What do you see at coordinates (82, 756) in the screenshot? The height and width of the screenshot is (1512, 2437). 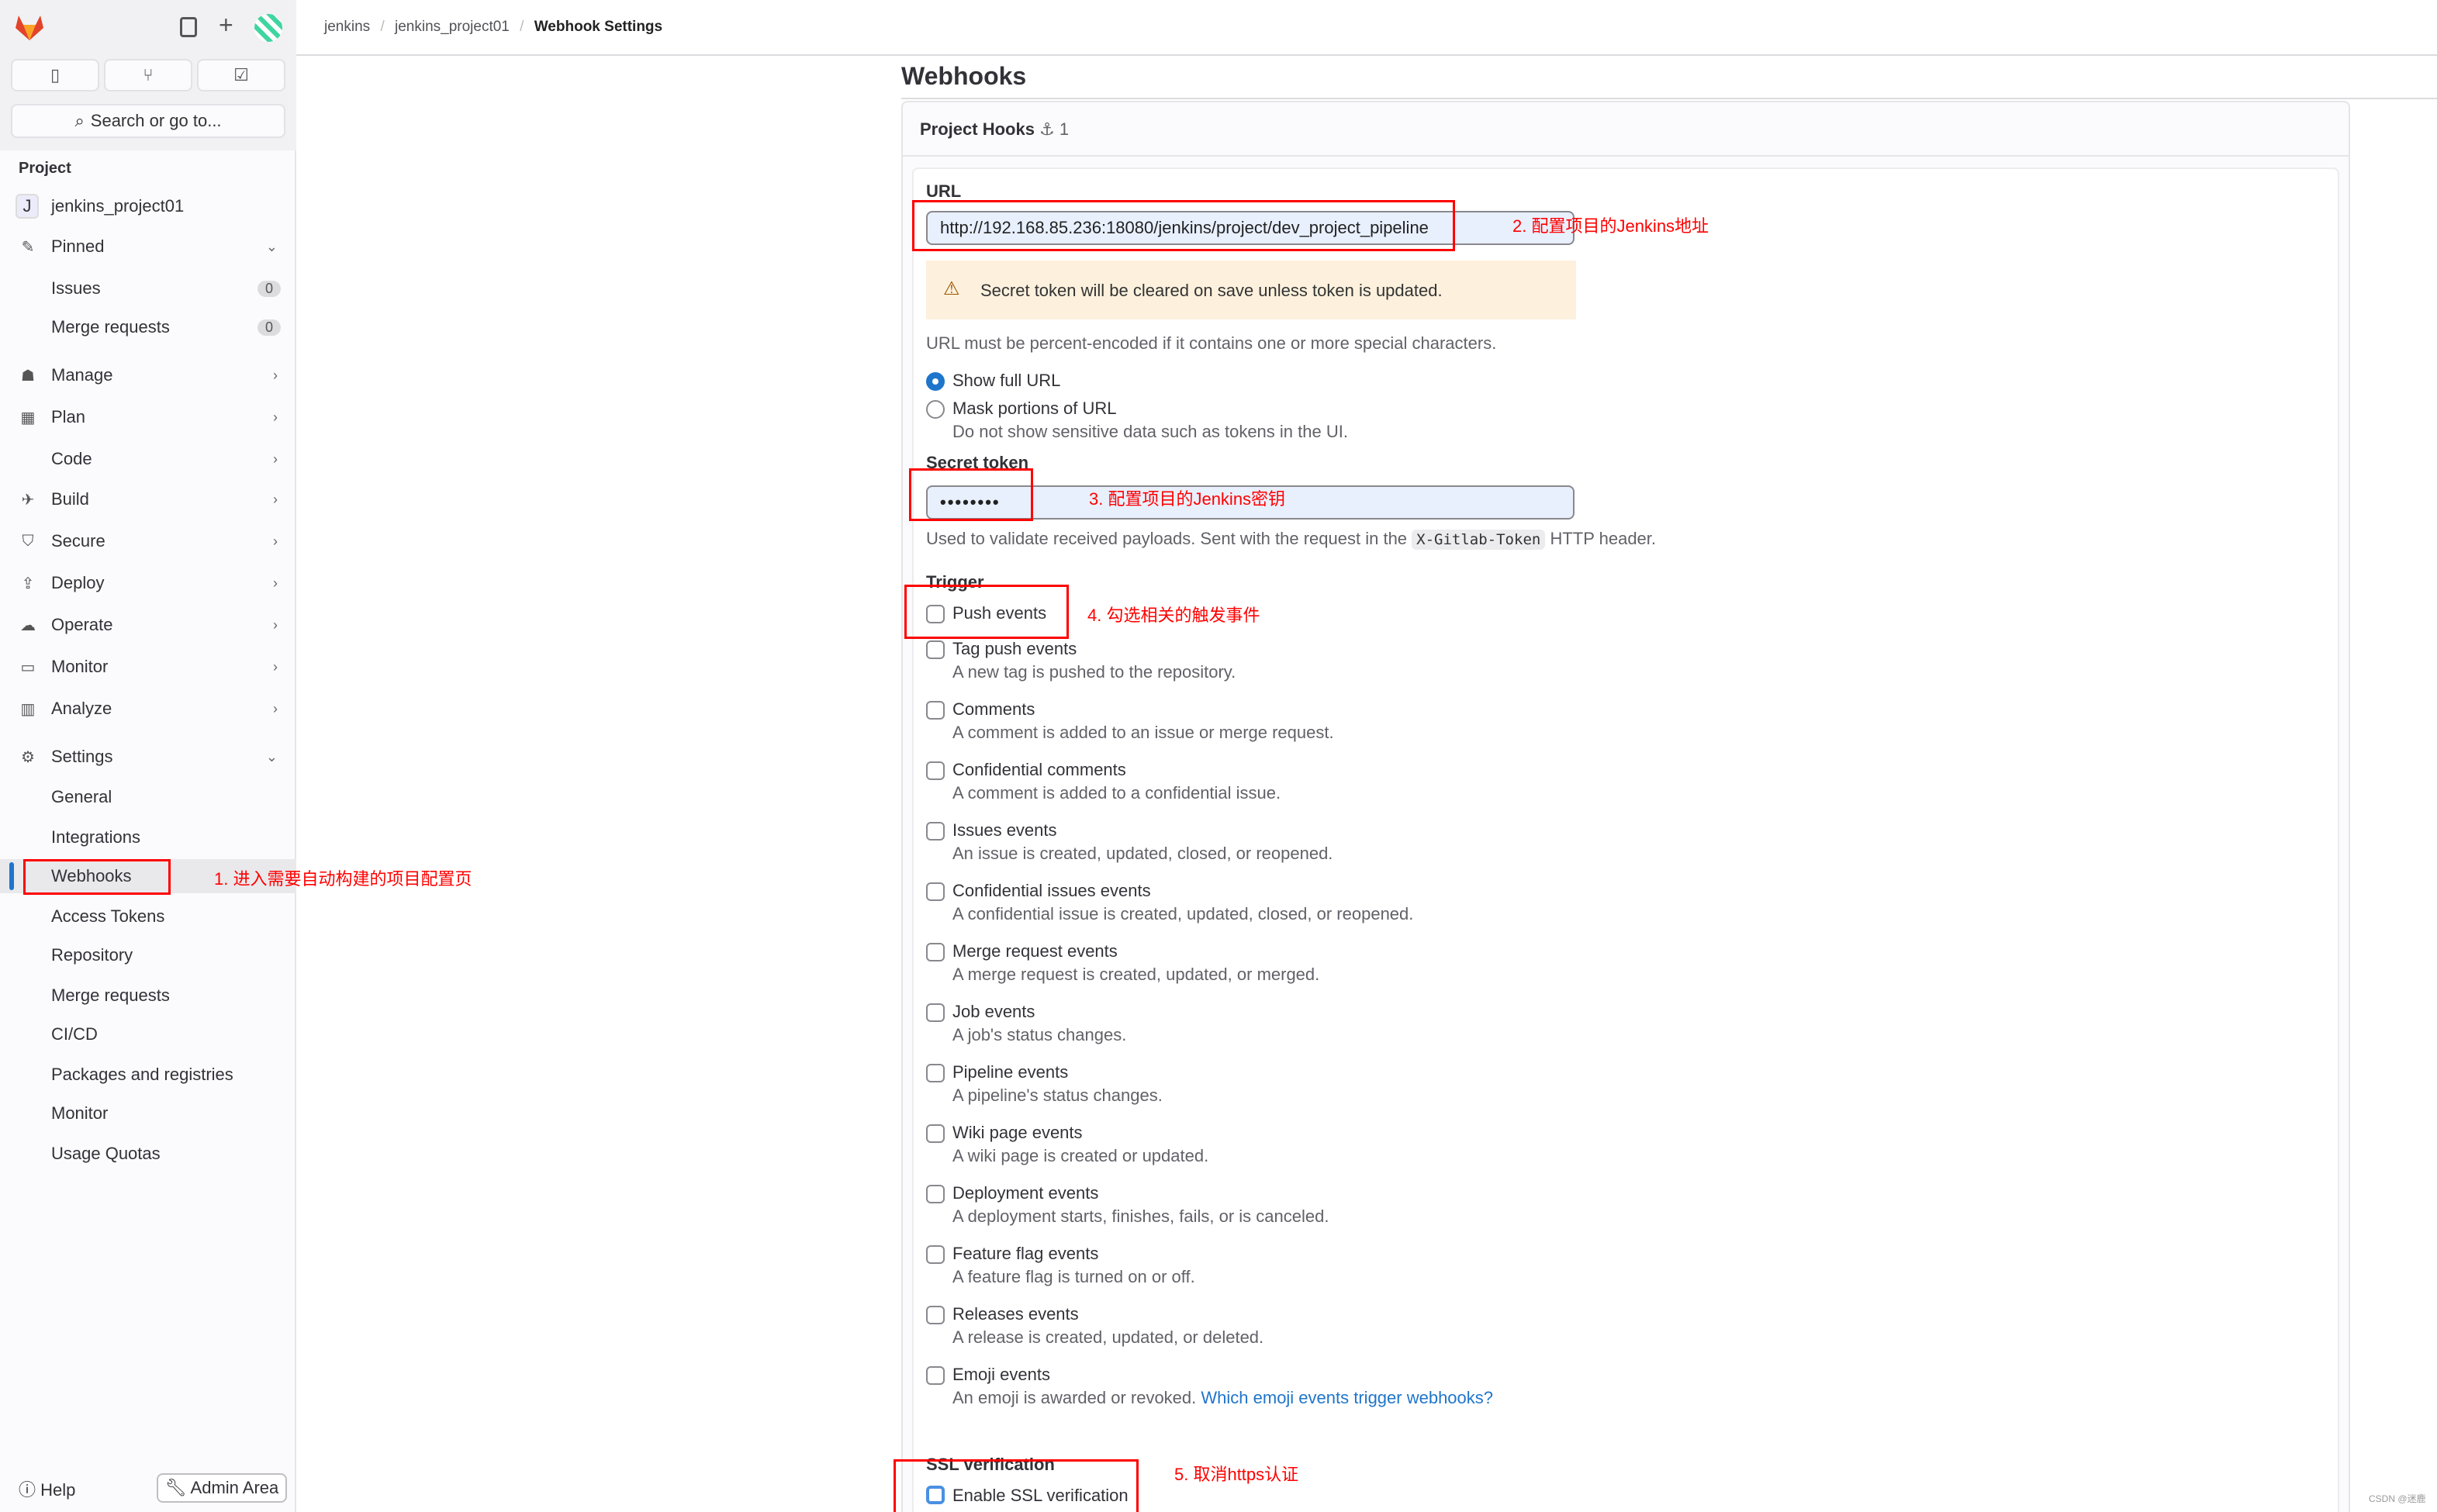 I see `sidebar-item-label: Settings` at bounding box center [82, 756].